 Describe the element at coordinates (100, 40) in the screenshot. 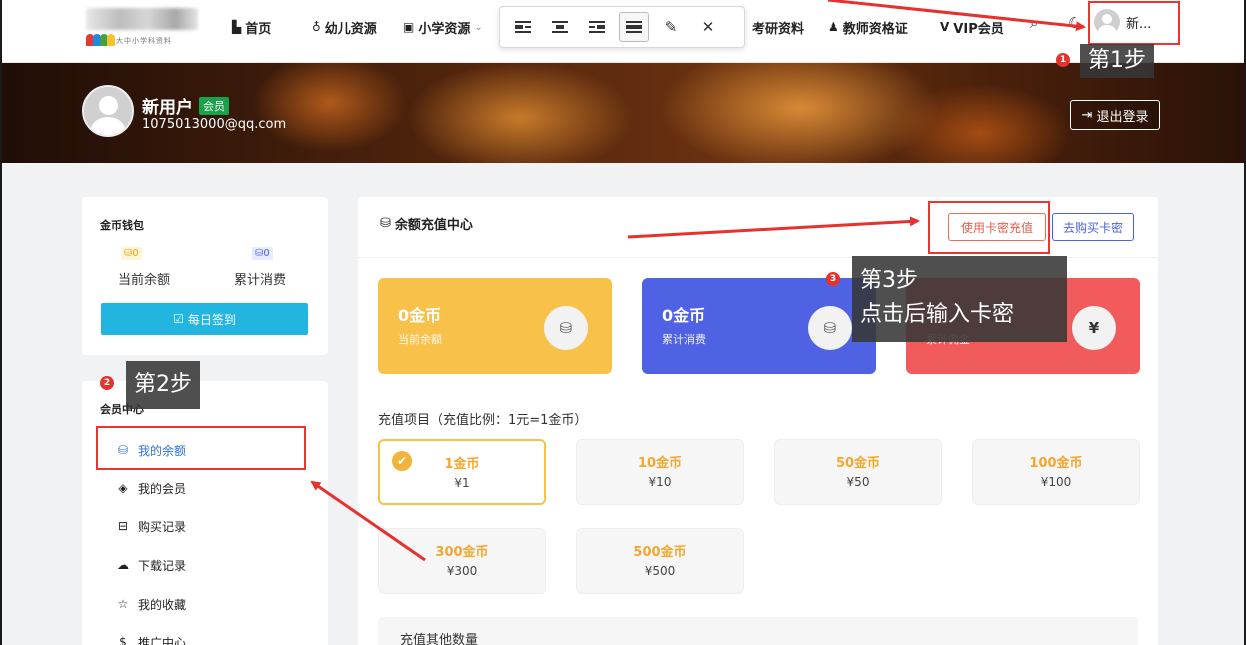

I see `logo-mark-icon` at that location.